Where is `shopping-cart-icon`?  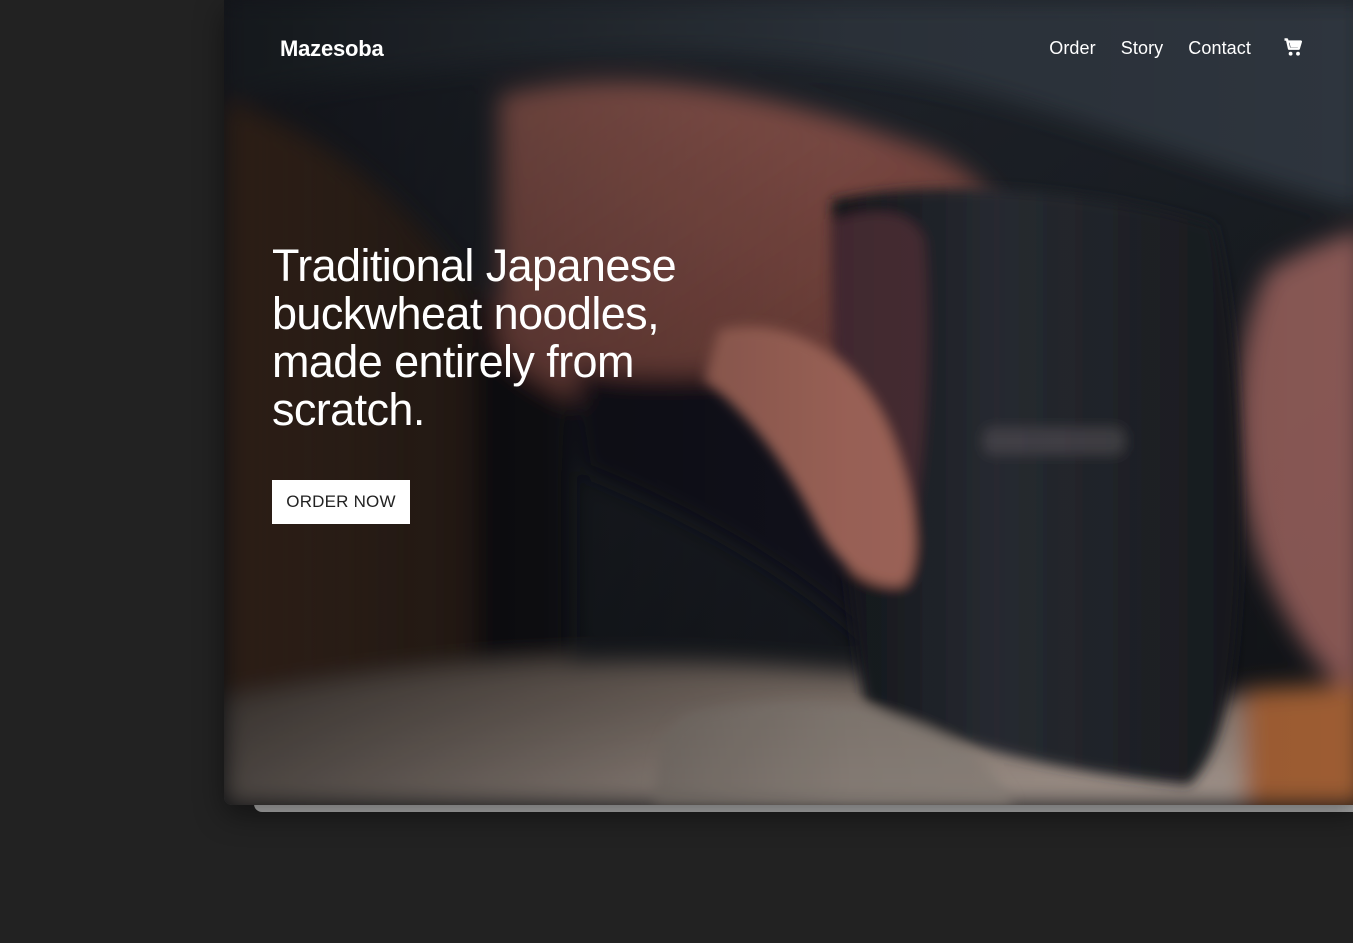 shopping-cart-icon is located at coordinates (1293, 47).